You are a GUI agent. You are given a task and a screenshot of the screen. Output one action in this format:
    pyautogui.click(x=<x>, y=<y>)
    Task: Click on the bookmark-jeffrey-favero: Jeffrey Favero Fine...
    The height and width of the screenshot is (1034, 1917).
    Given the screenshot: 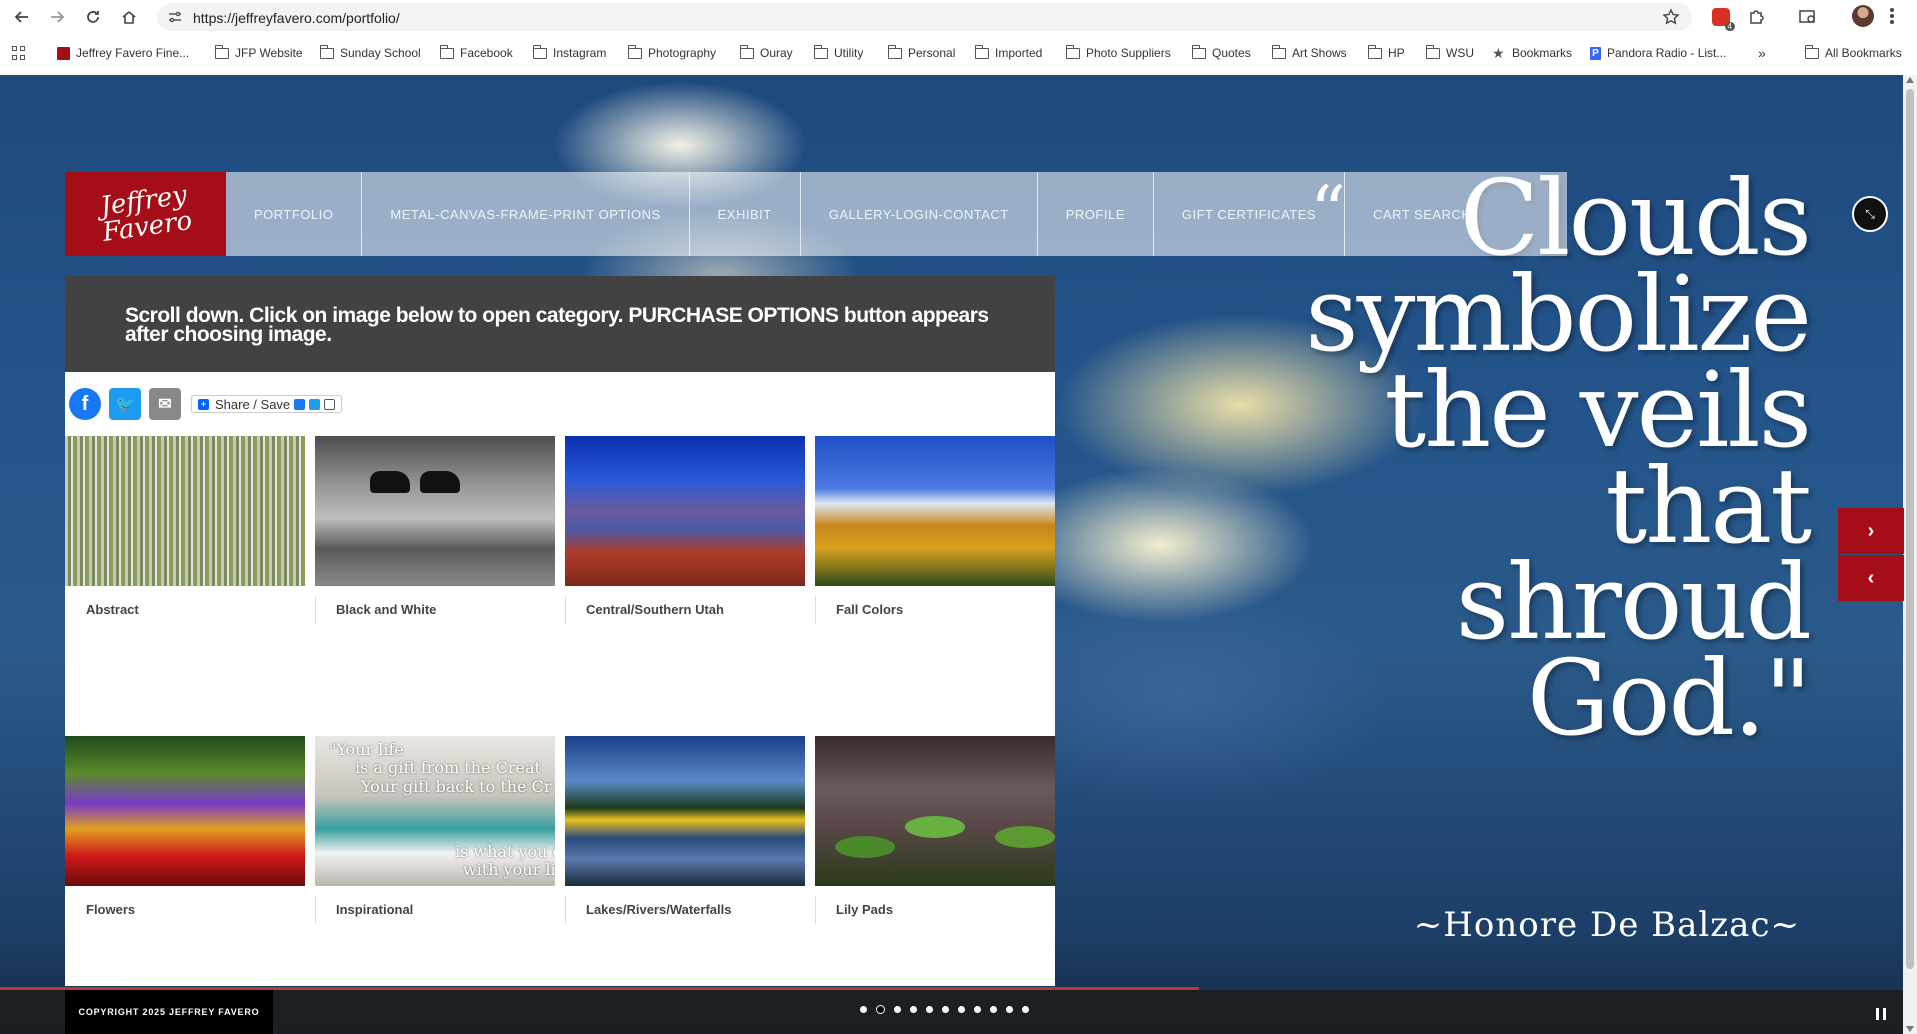 What is the action you would take?
    pyautogui.click(x=123, y=53)
    